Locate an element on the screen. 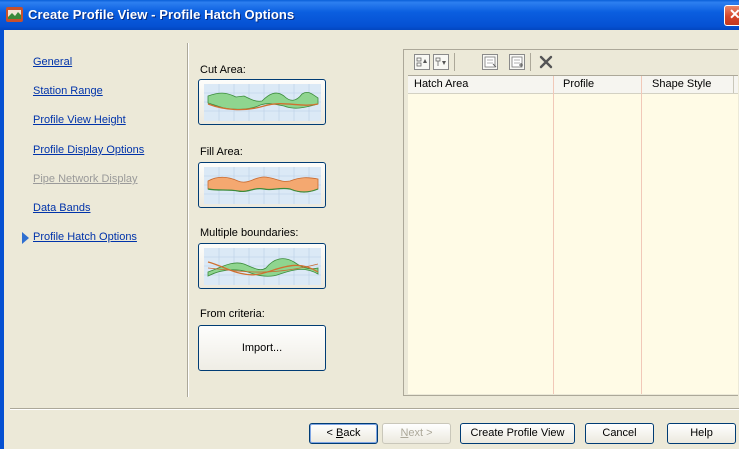  close-button: ✕ is located at coordinates (731, 15).